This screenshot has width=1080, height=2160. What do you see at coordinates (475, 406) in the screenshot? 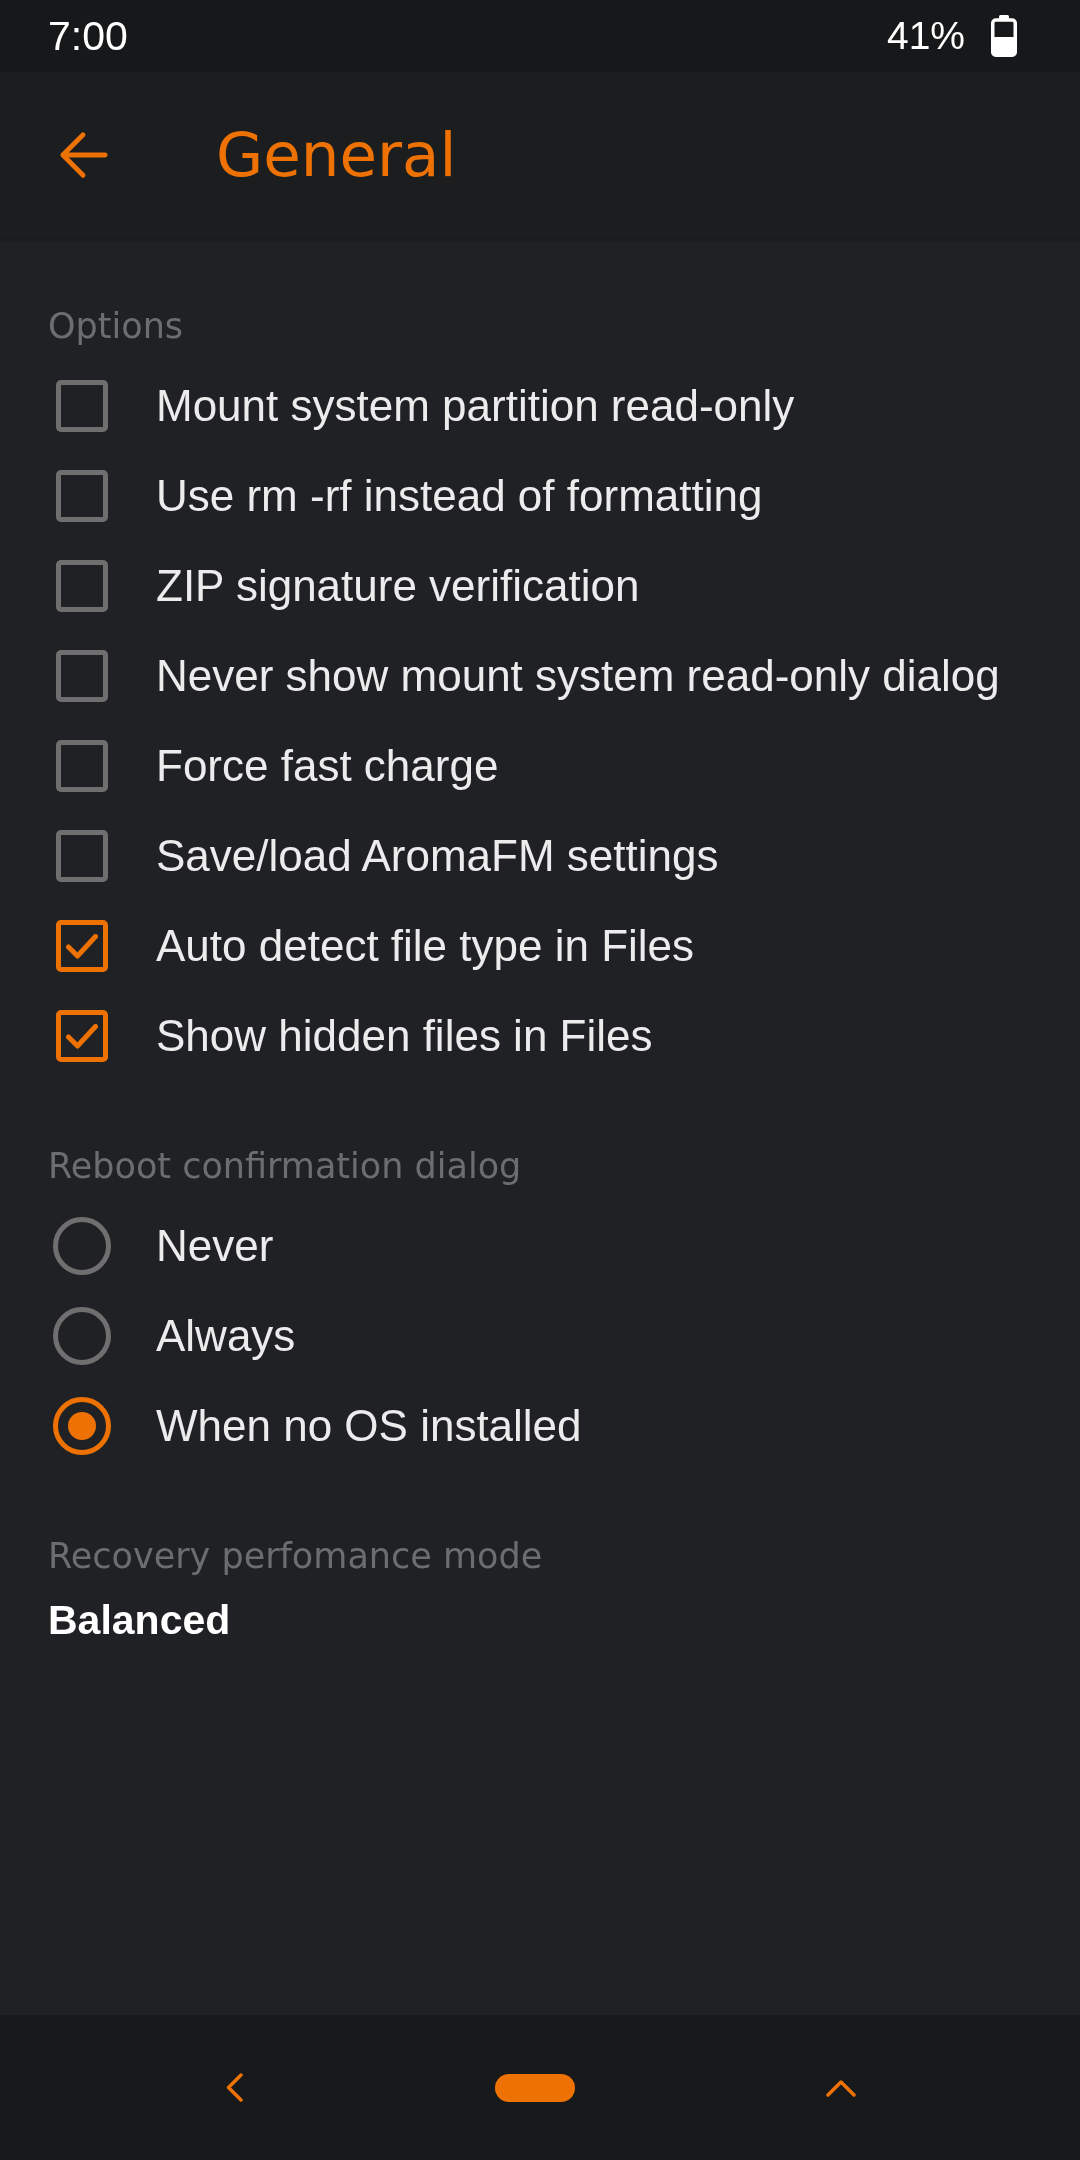
I see `option-label: Mount system partition read-only` at bounding box center [475, 406].